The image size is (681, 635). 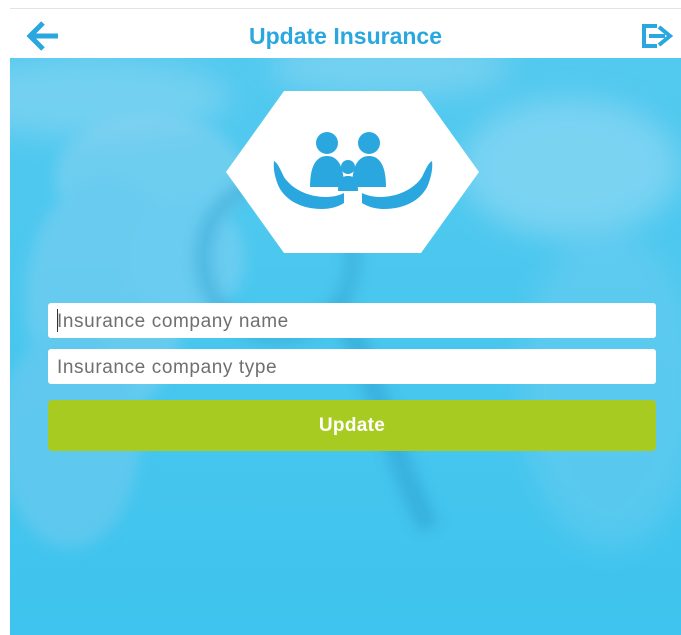 I want to click on logout-icon, so click(x=658, y=36).